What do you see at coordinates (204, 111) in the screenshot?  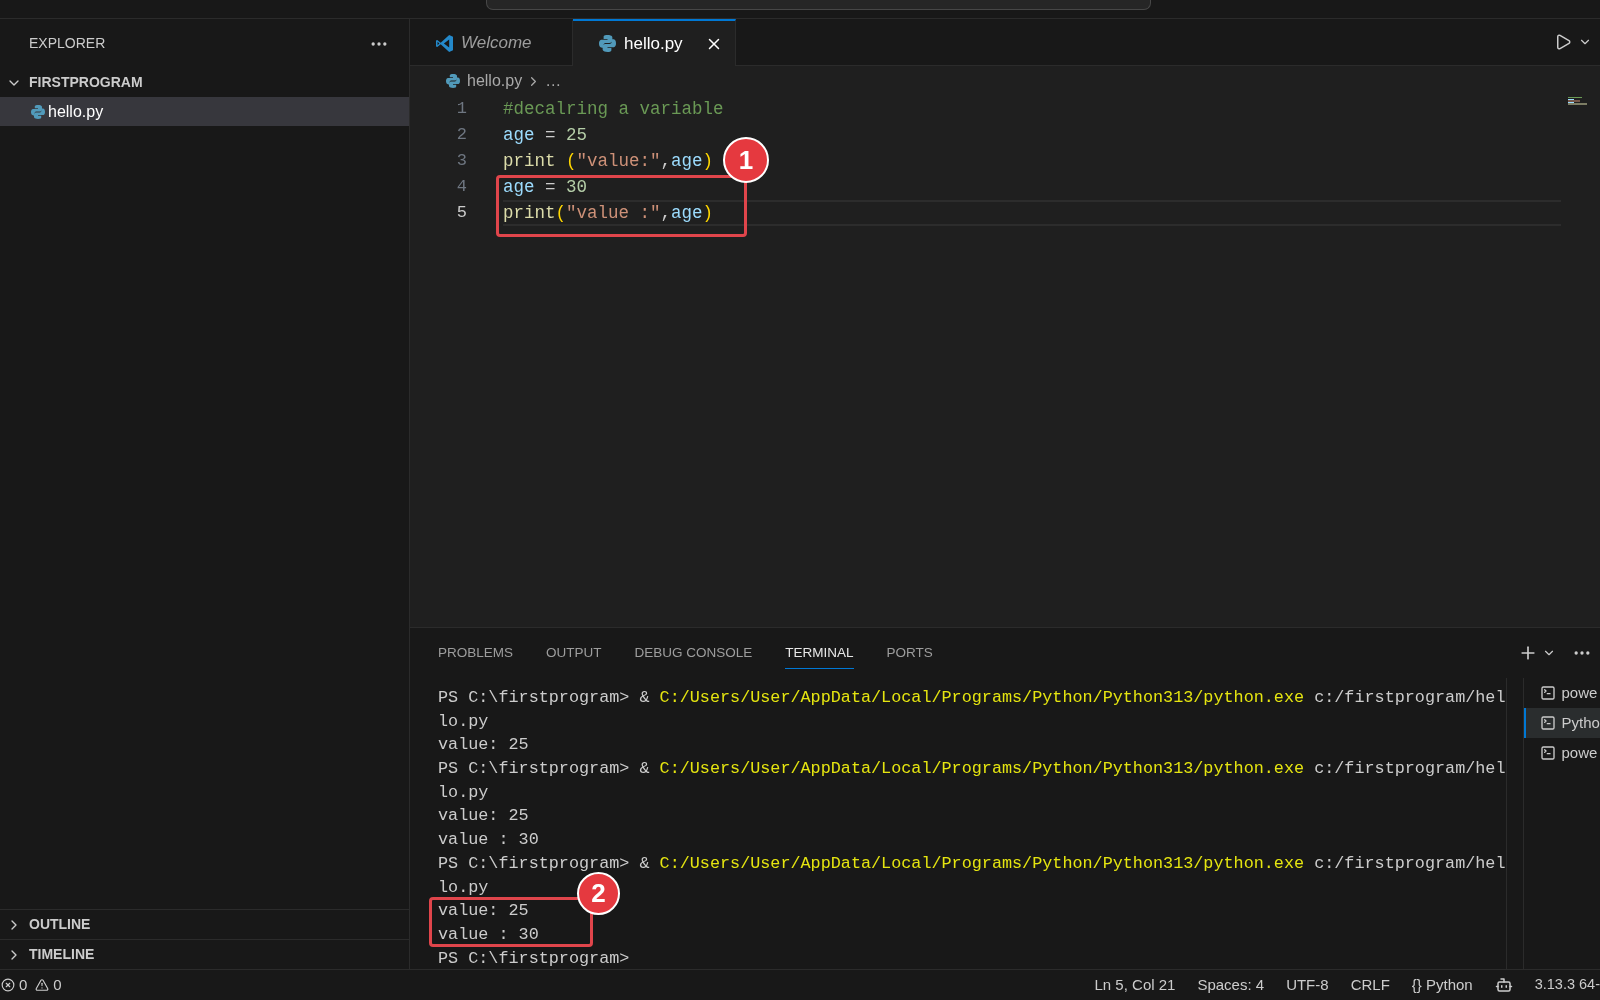 I see `file-row: hello.py` at bounding box center [204, 111].